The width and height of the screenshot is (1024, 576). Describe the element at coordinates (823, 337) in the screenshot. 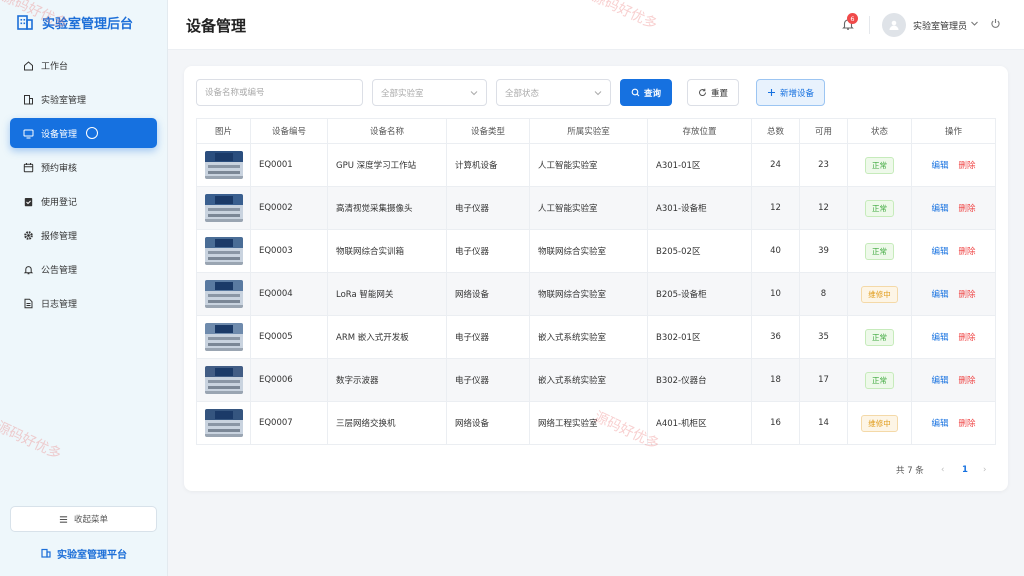

I see `device-available: 35` at that location.